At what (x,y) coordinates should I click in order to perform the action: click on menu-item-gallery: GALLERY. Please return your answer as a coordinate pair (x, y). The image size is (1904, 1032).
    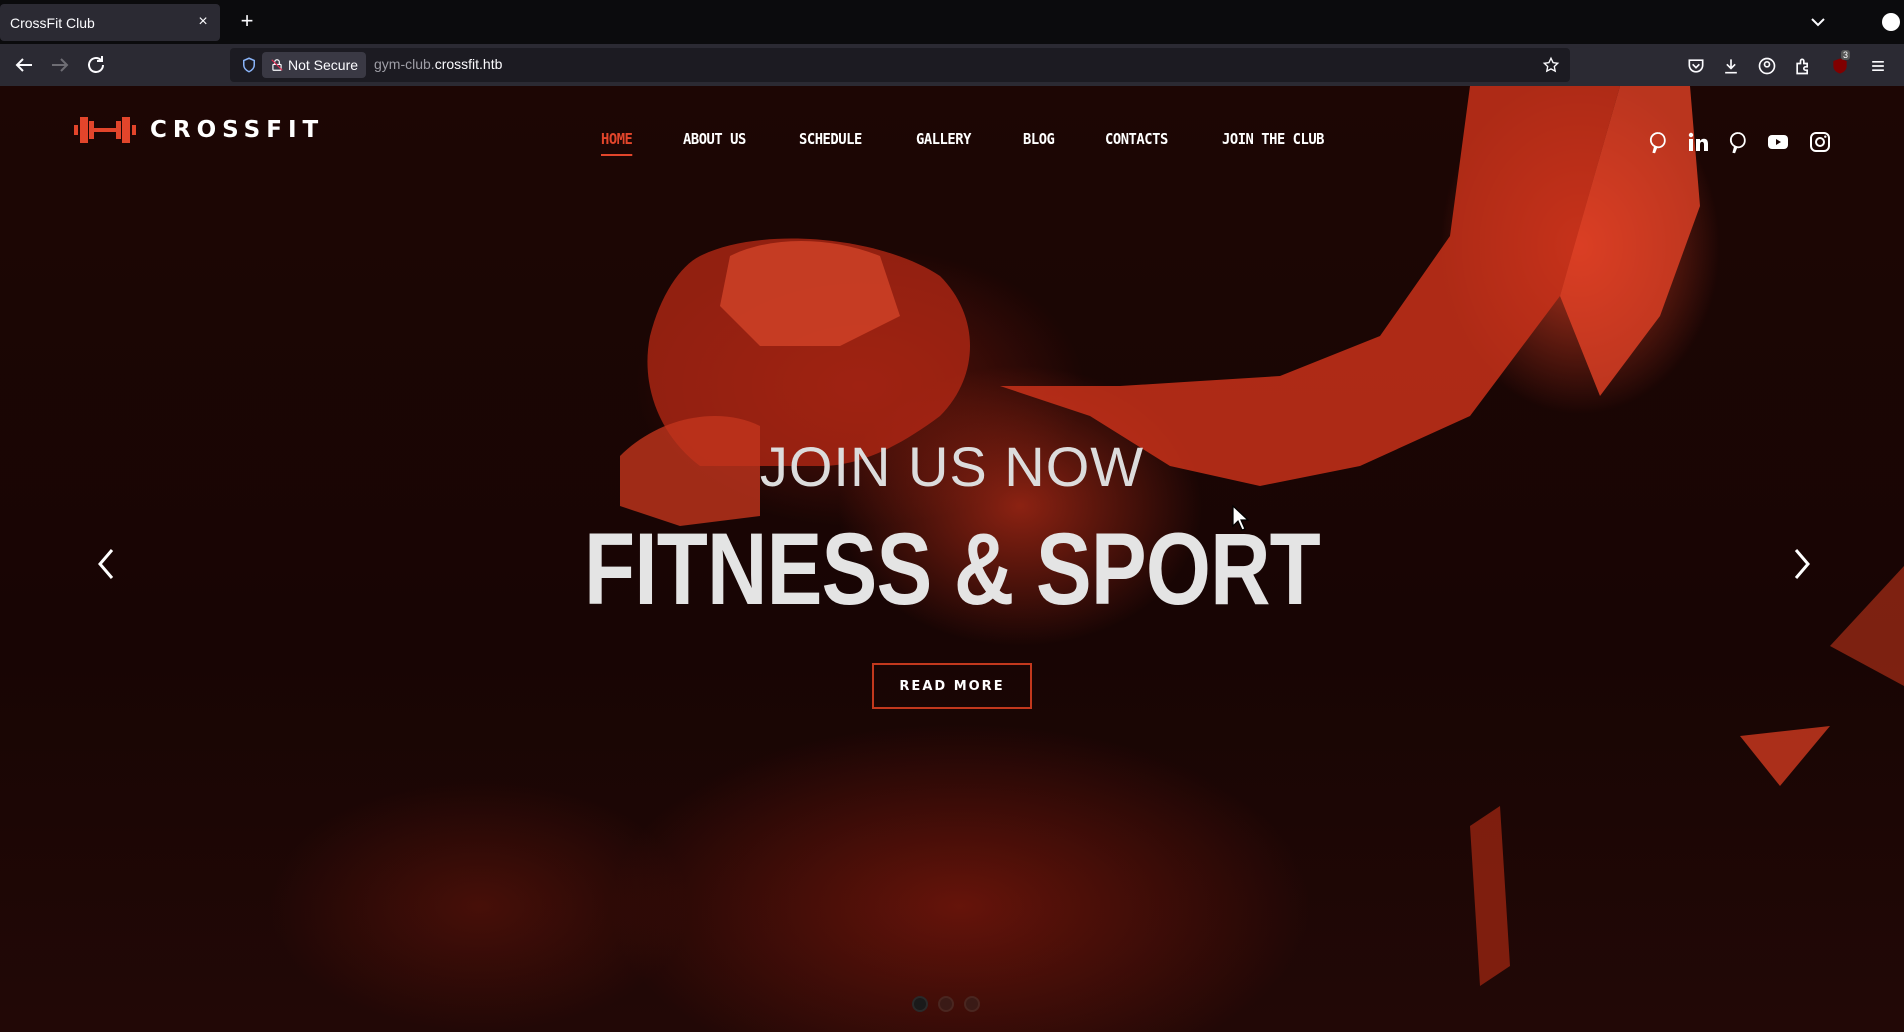
    Looking at the image, I should click on (943, 143).